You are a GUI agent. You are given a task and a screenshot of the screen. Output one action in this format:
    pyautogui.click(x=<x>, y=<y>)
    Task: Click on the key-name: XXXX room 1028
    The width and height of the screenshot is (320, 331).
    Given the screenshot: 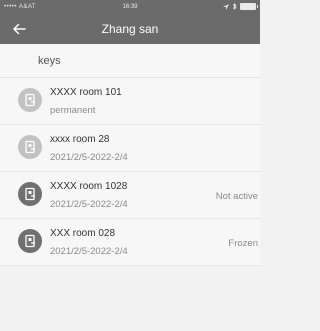 What is the action you would take?
    pyautogui.click(x=89, y=186)
    